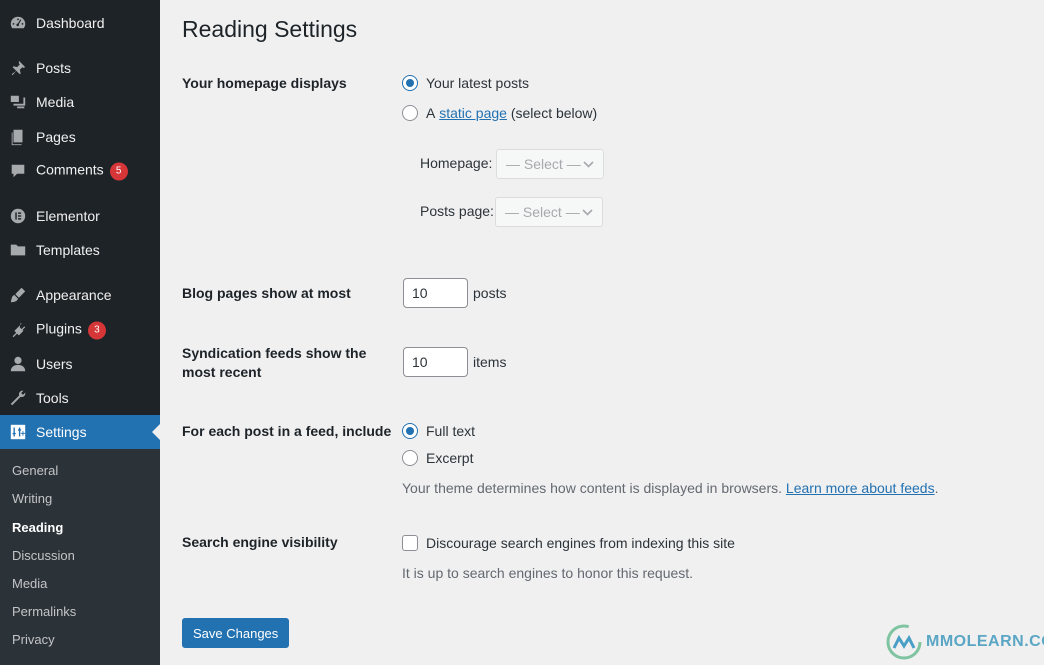 The width and height of the screenshot is (1044, 665). I want to click on excerpt-label: Excerpt, so click(450, 458).